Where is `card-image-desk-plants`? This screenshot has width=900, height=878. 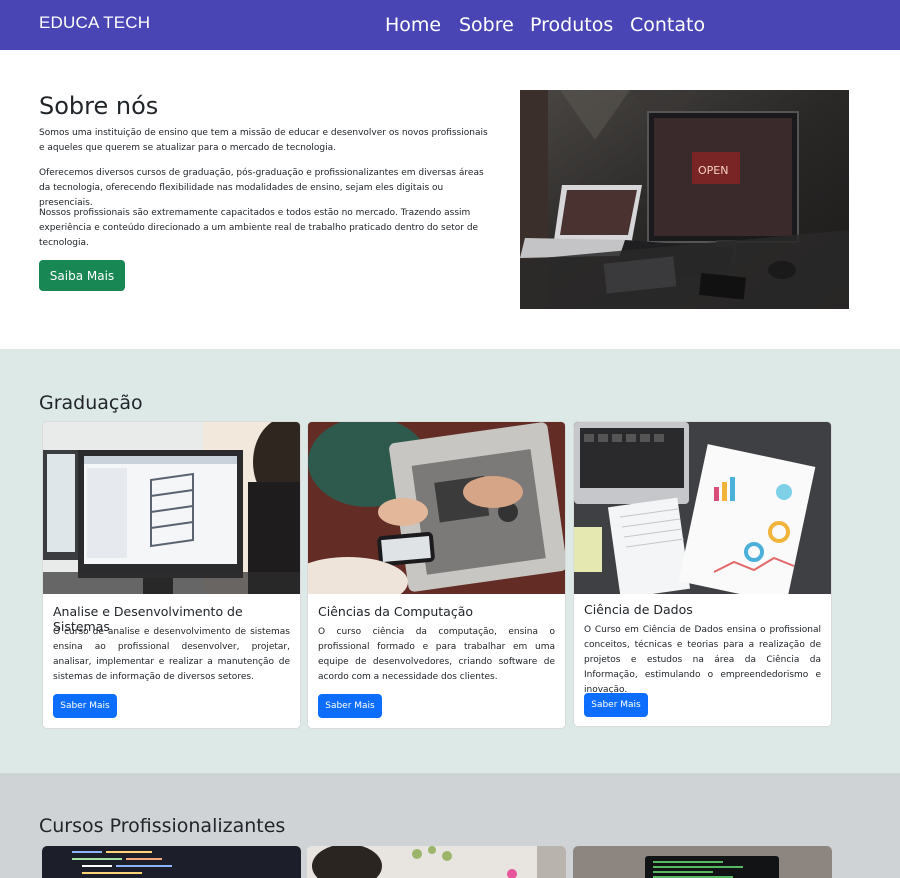
card-image-desk-plants is located at coordinates (436, 862).